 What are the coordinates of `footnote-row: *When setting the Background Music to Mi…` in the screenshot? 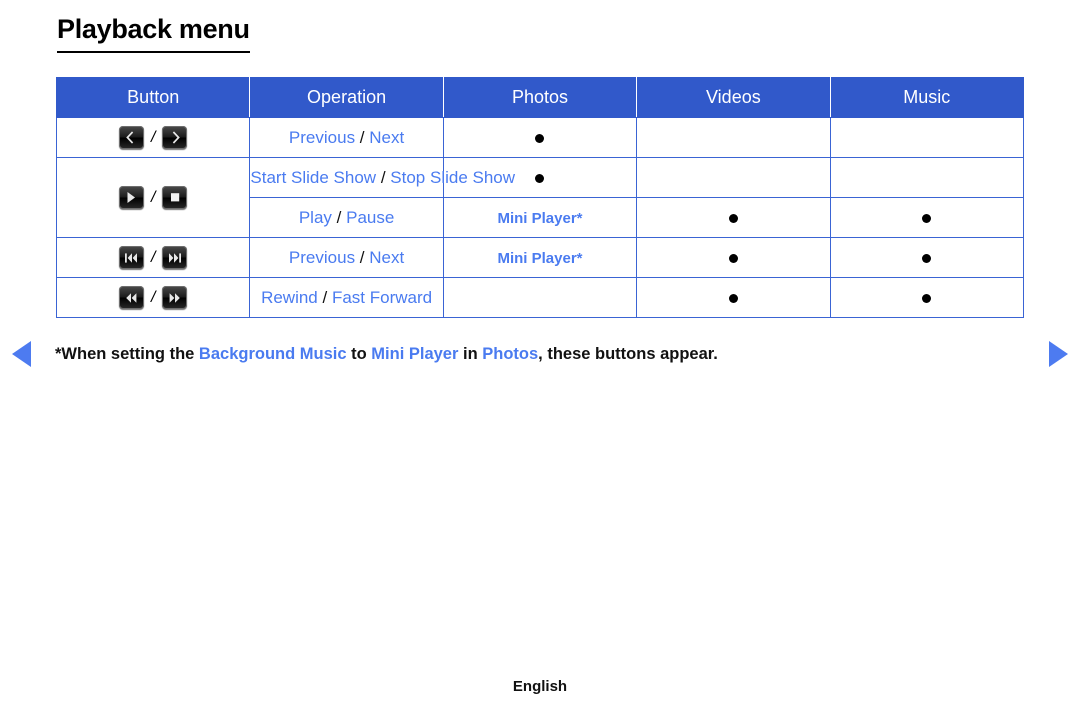 It's located at (540, 354).